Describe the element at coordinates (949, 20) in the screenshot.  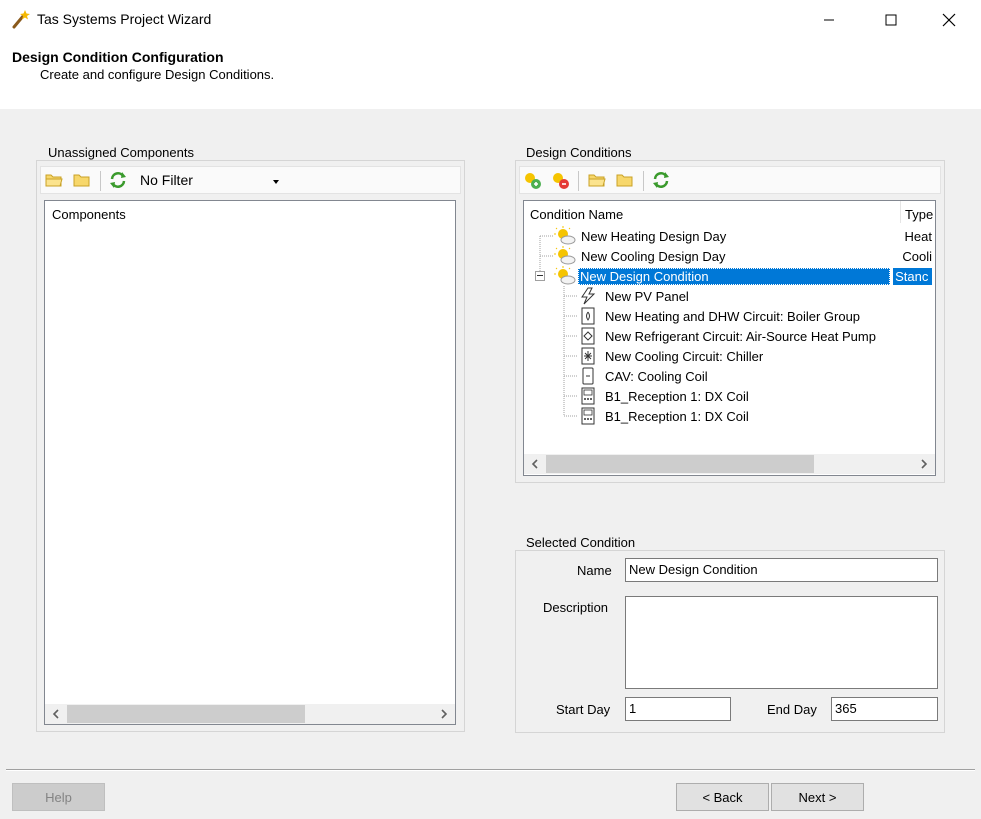
I see `close-button` at that location.